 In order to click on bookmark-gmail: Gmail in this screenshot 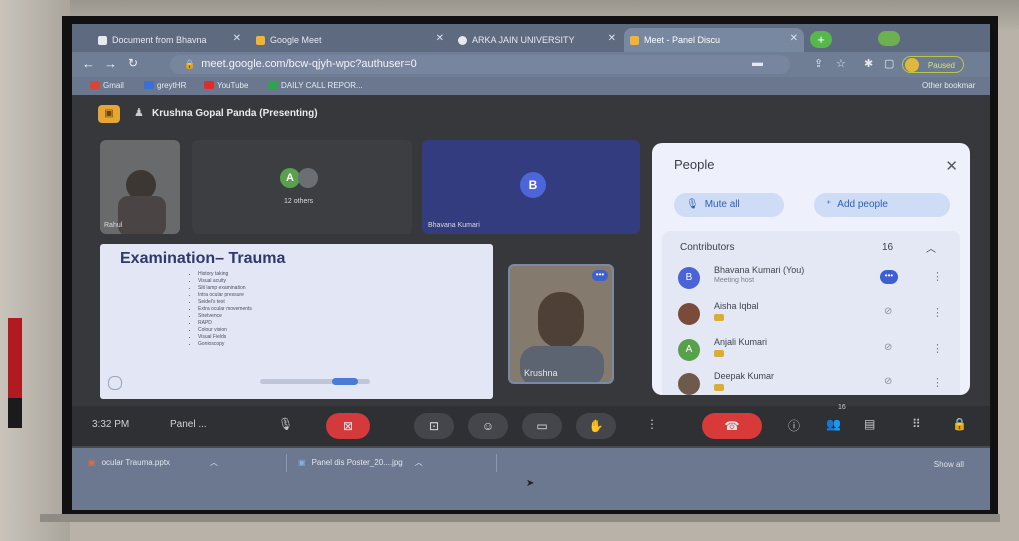, I will do `click(107, 85)`.